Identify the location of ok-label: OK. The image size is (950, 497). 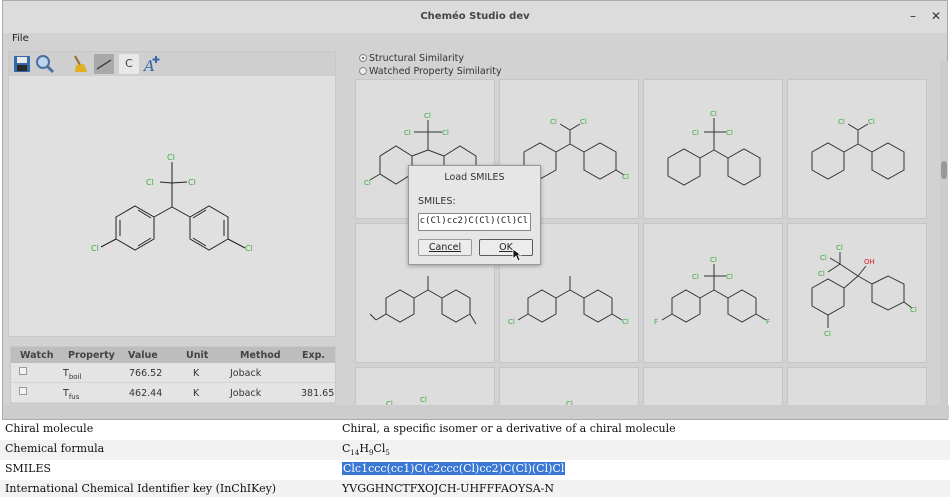
(506, 247).